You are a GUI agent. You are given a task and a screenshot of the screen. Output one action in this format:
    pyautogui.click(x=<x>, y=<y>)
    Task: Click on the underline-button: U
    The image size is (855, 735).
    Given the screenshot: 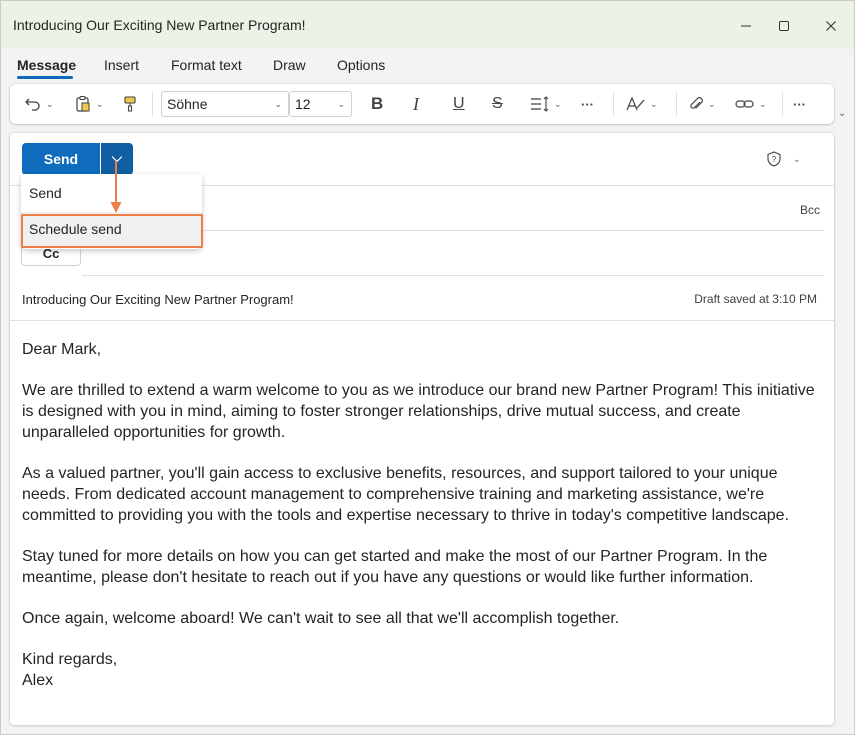 What is the action you would take?
    pyautogui.click(x=459, y=104)
    